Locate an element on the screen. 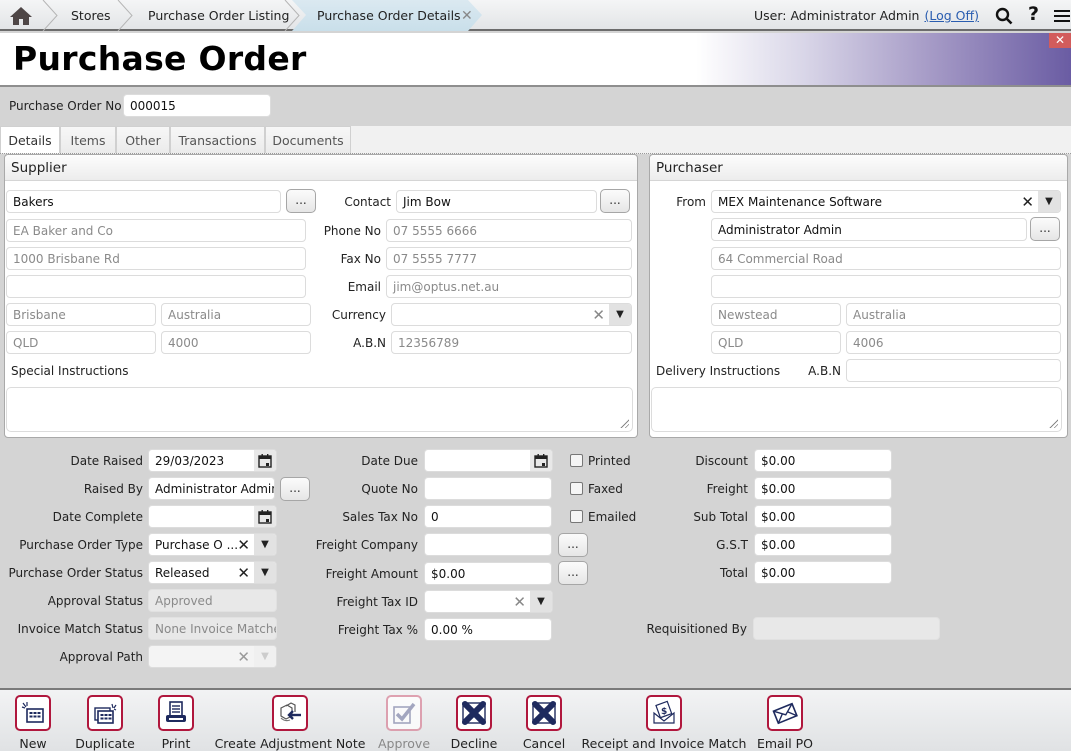  print-button: Print is located at coordinates (176, 720).